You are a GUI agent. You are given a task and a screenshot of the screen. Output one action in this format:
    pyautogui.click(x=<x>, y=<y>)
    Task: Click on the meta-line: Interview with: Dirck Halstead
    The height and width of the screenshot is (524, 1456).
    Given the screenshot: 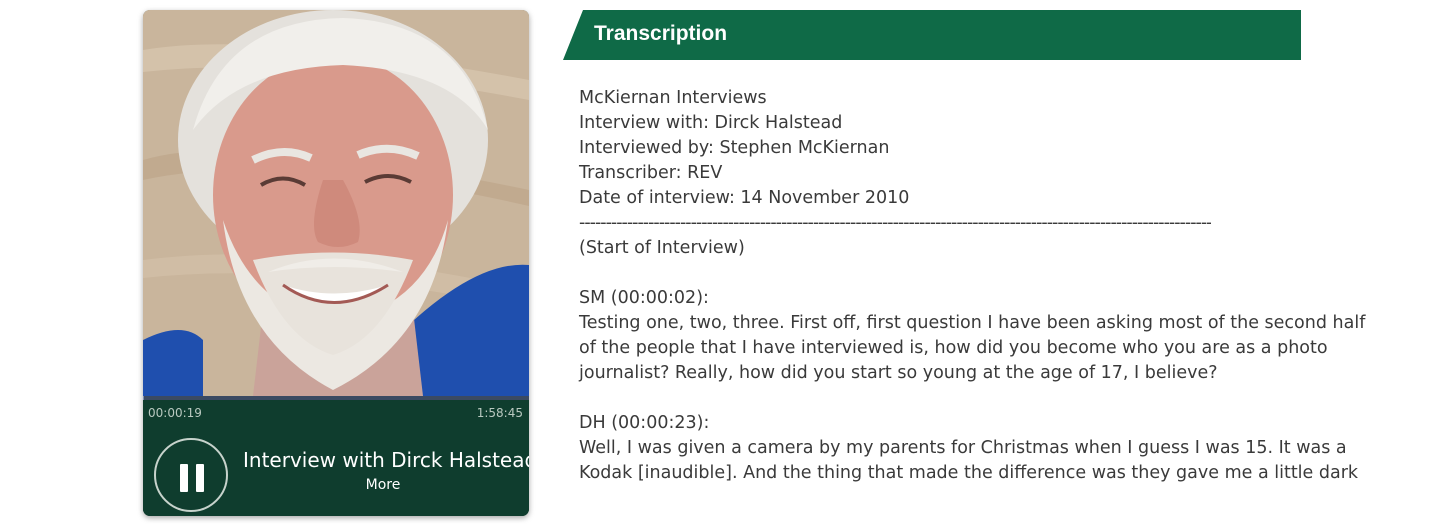 What is the action you would take?
    pyautogui.click(x=711, y=123)
    